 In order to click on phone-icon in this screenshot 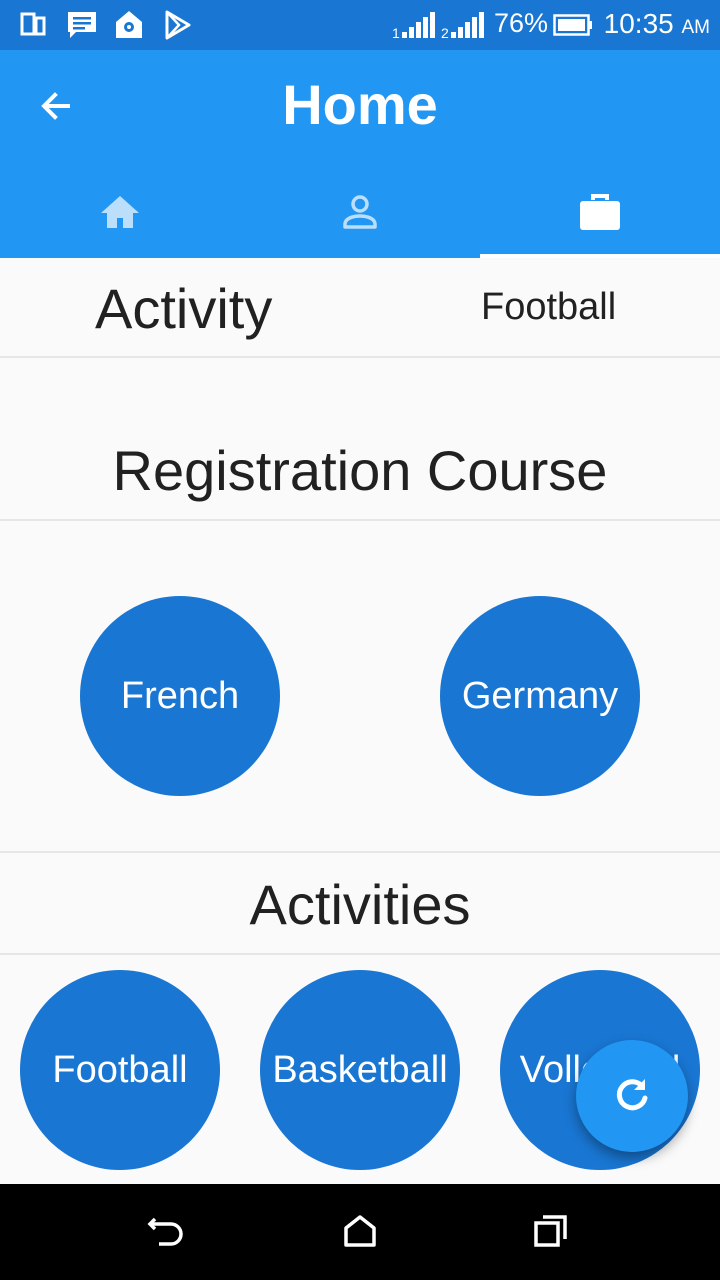, I will do `click(34, 26)`.